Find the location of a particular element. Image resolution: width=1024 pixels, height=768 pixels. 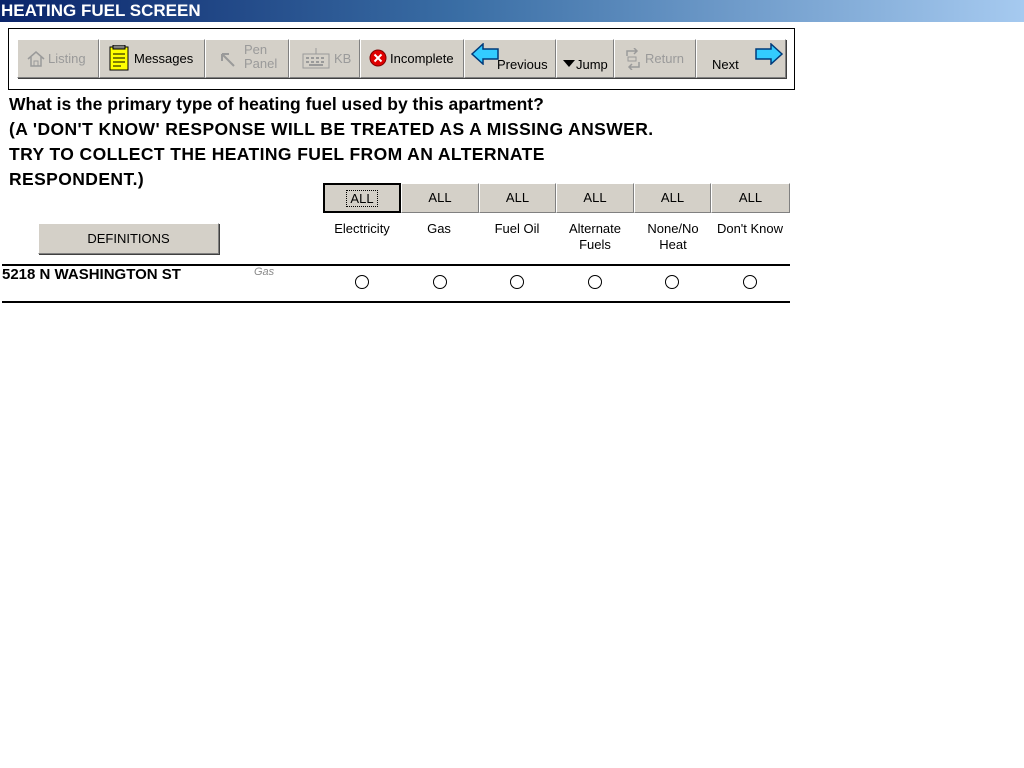

jump-button: Jump is located at coordinates (585, 58).